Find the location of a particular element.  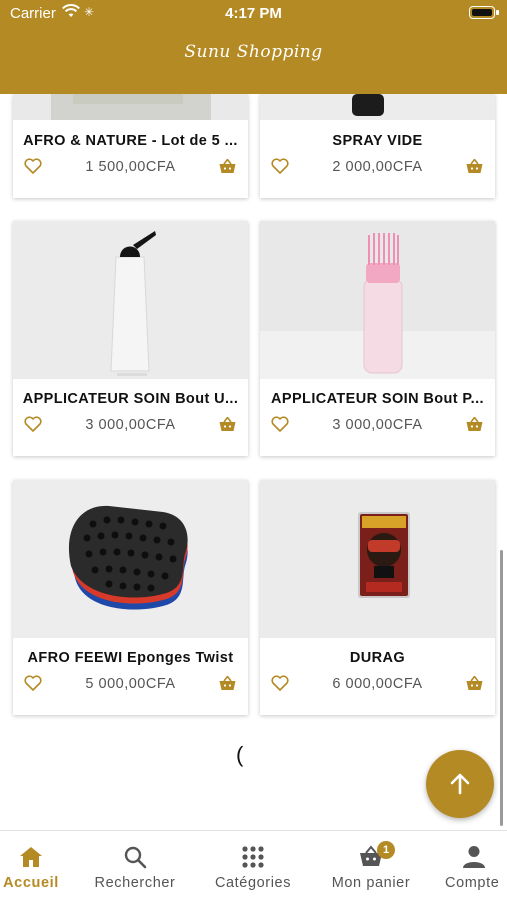

clock: 4:17 PM is located at coordinates (253, 13).